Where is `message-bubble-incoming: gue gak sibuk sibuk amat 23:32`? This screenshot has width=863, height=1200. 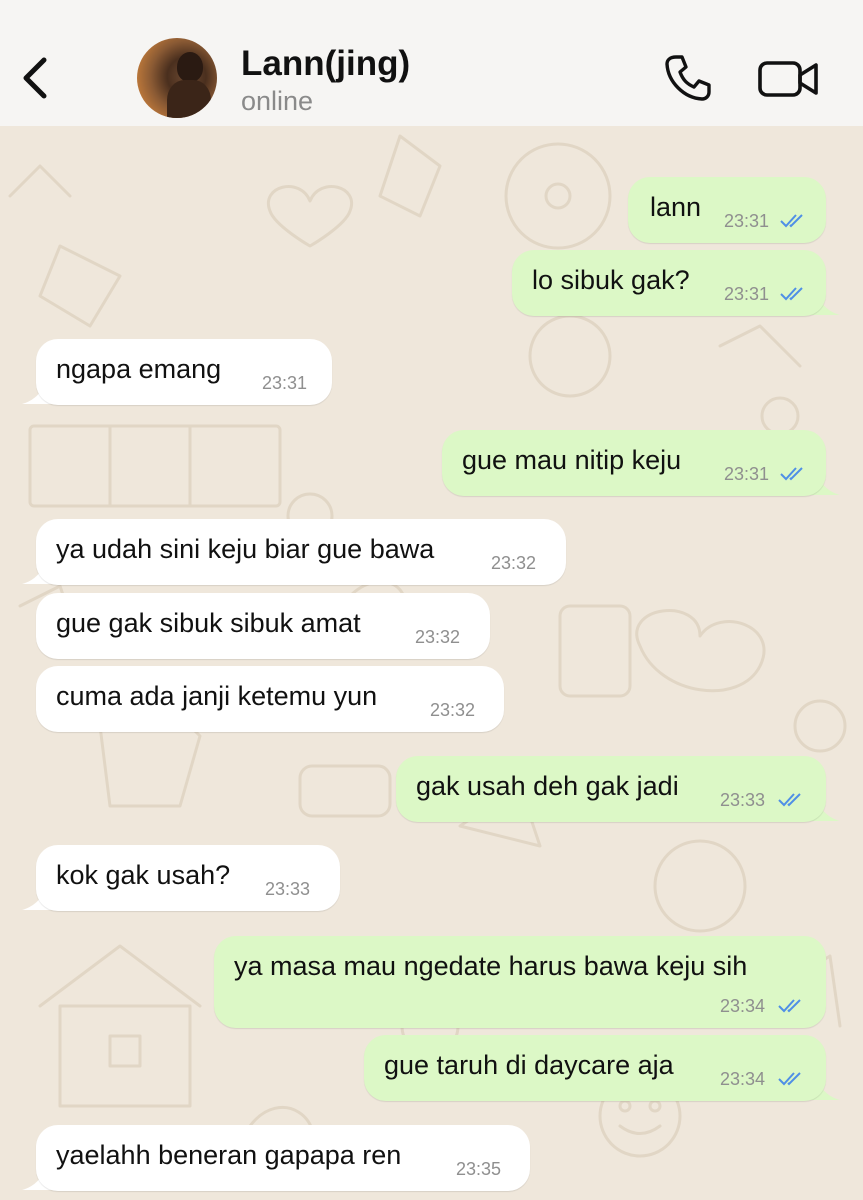
message-bubble-incoming: gue gak sibuk sibuk amat 23:32 is located at coordinates (263, 626).